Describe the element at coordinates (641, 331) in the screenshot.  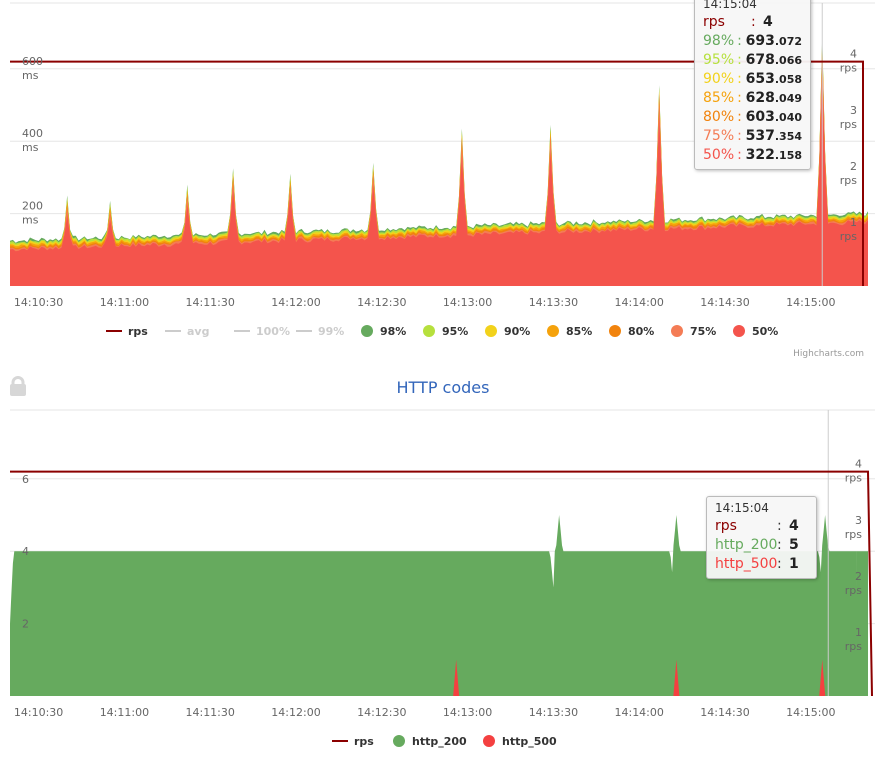
I see `legend-item-80pct: 80%` at that location.